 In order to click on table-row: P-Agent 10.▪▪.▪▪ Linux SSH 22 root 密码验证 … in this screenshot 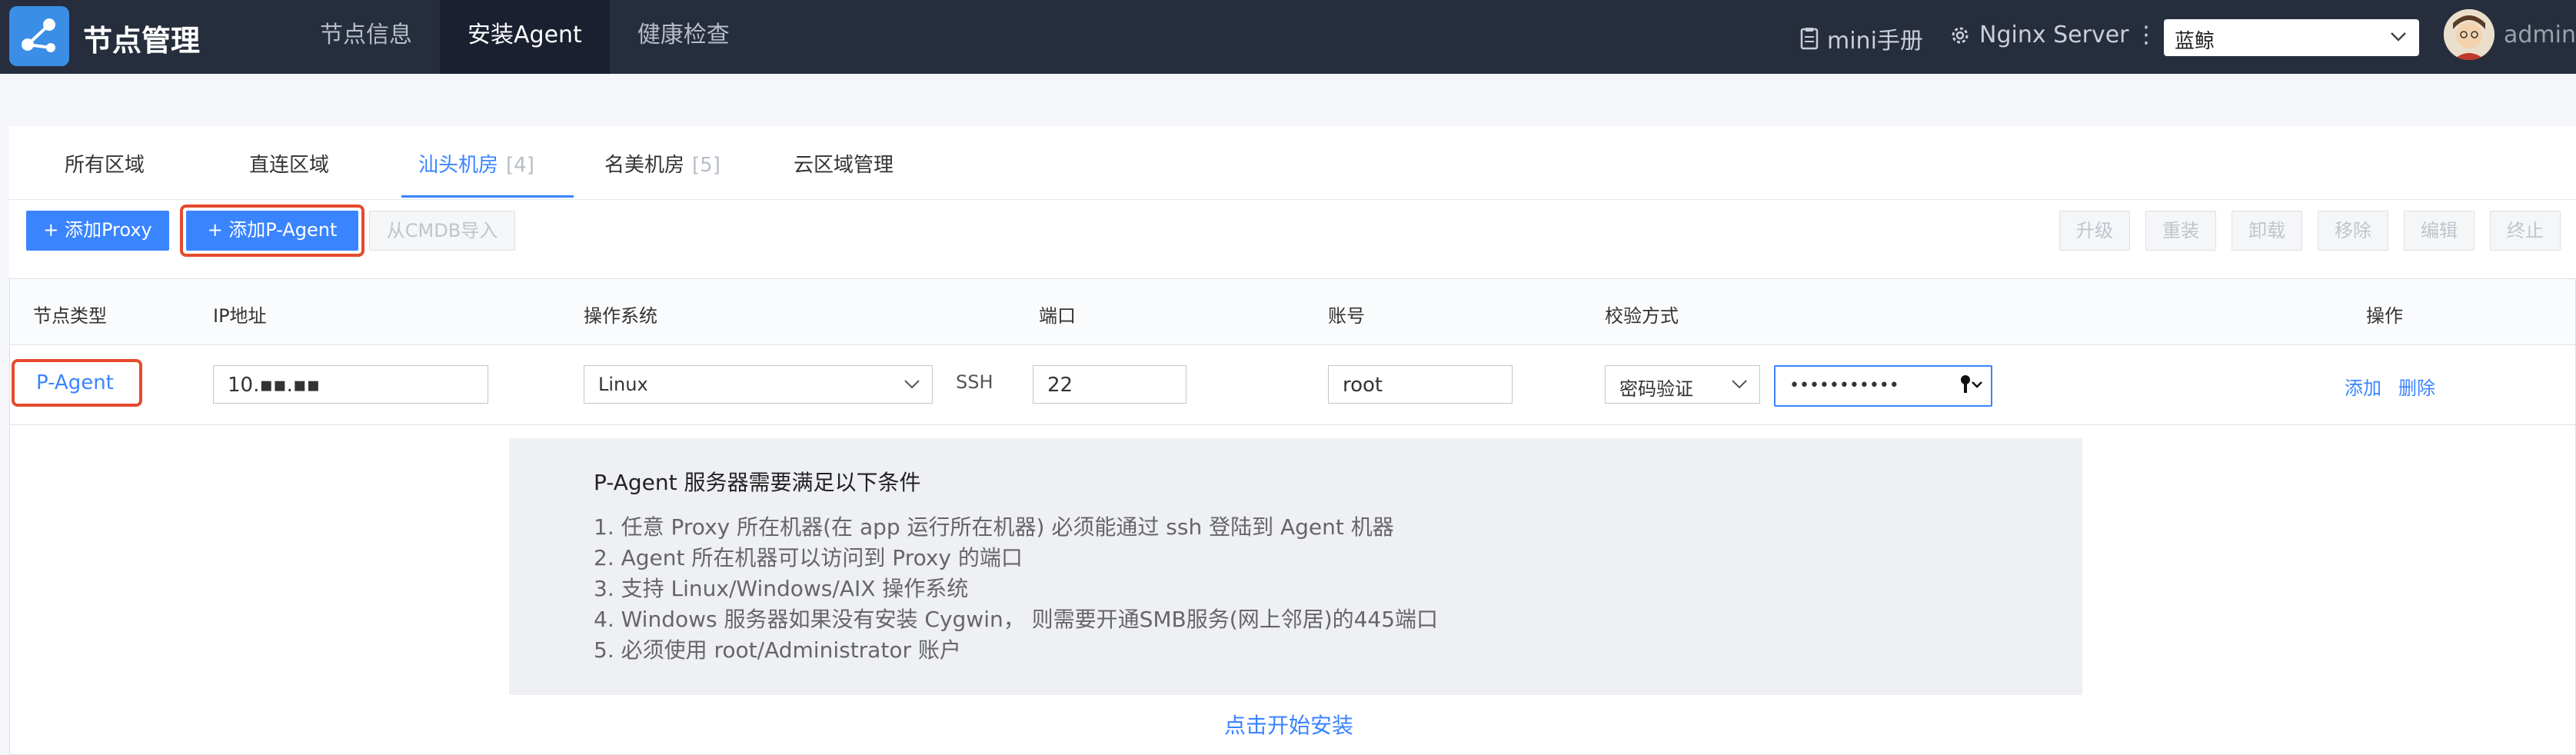, I will do `click(1292, 385)`.